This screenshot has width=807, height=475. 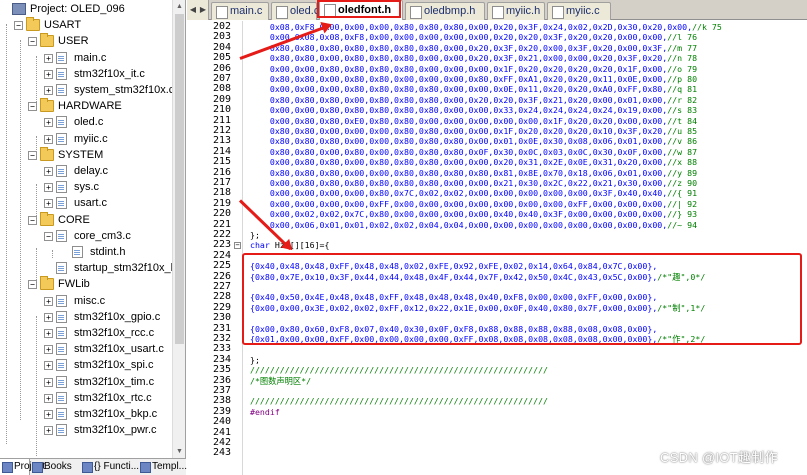 What do you see at coordinates (86, 236) in the screenshot?
I see `tree-file: − core_cm3.c` at bounding box center [86, 236].